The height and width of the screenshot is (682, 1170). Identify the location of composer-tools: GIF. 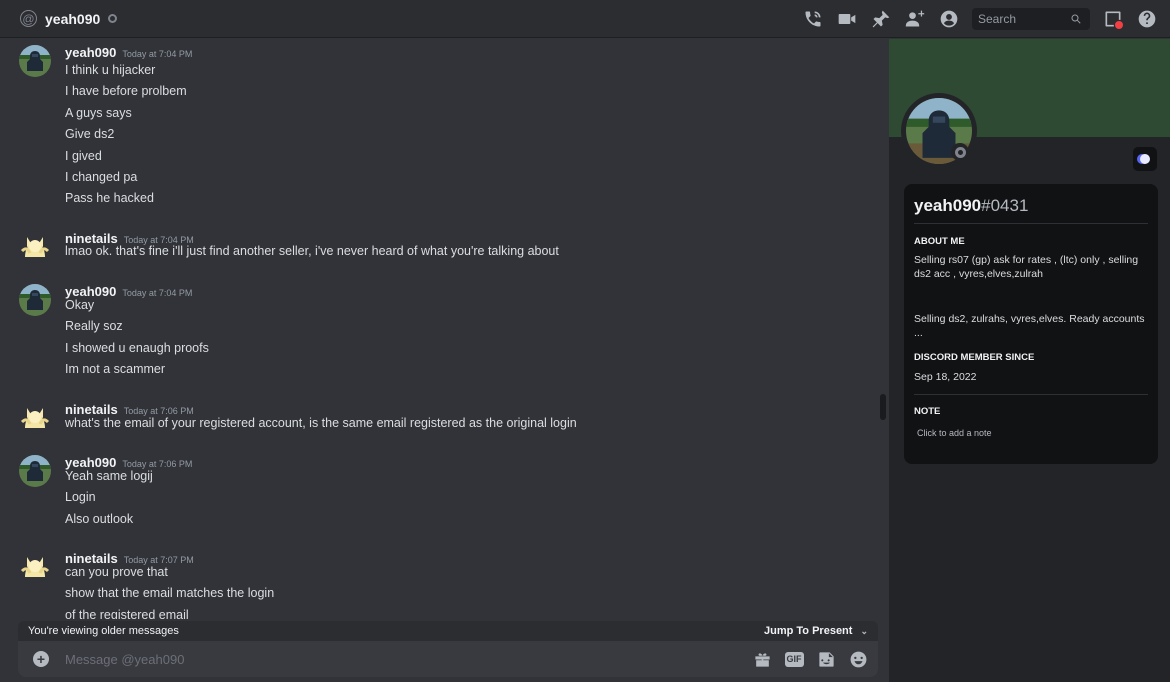
(804, 659).